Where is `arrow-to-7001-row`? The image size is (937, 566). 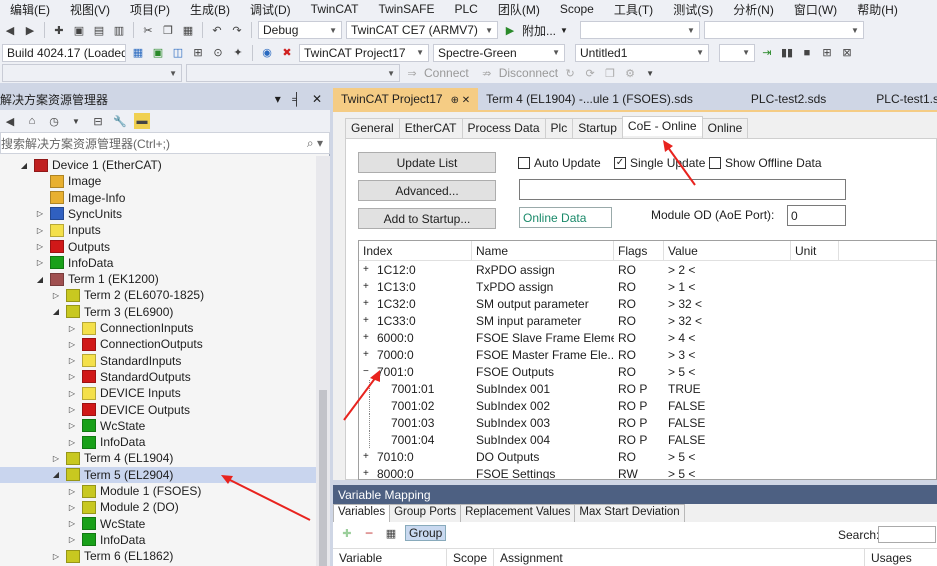 arrow-to-7001-row is located at coordinates (361, 395).